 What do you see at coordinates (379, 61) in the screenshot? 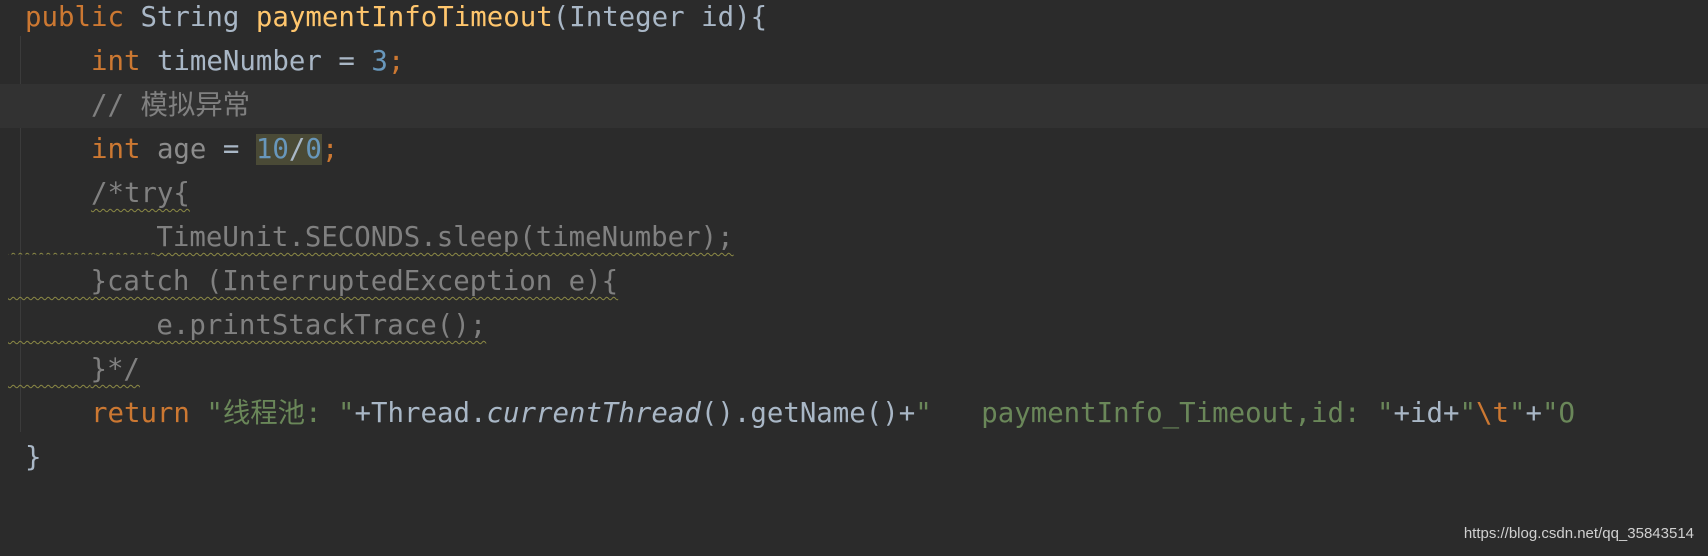
I see `code-token: 3` at bounding box center [379, 61].